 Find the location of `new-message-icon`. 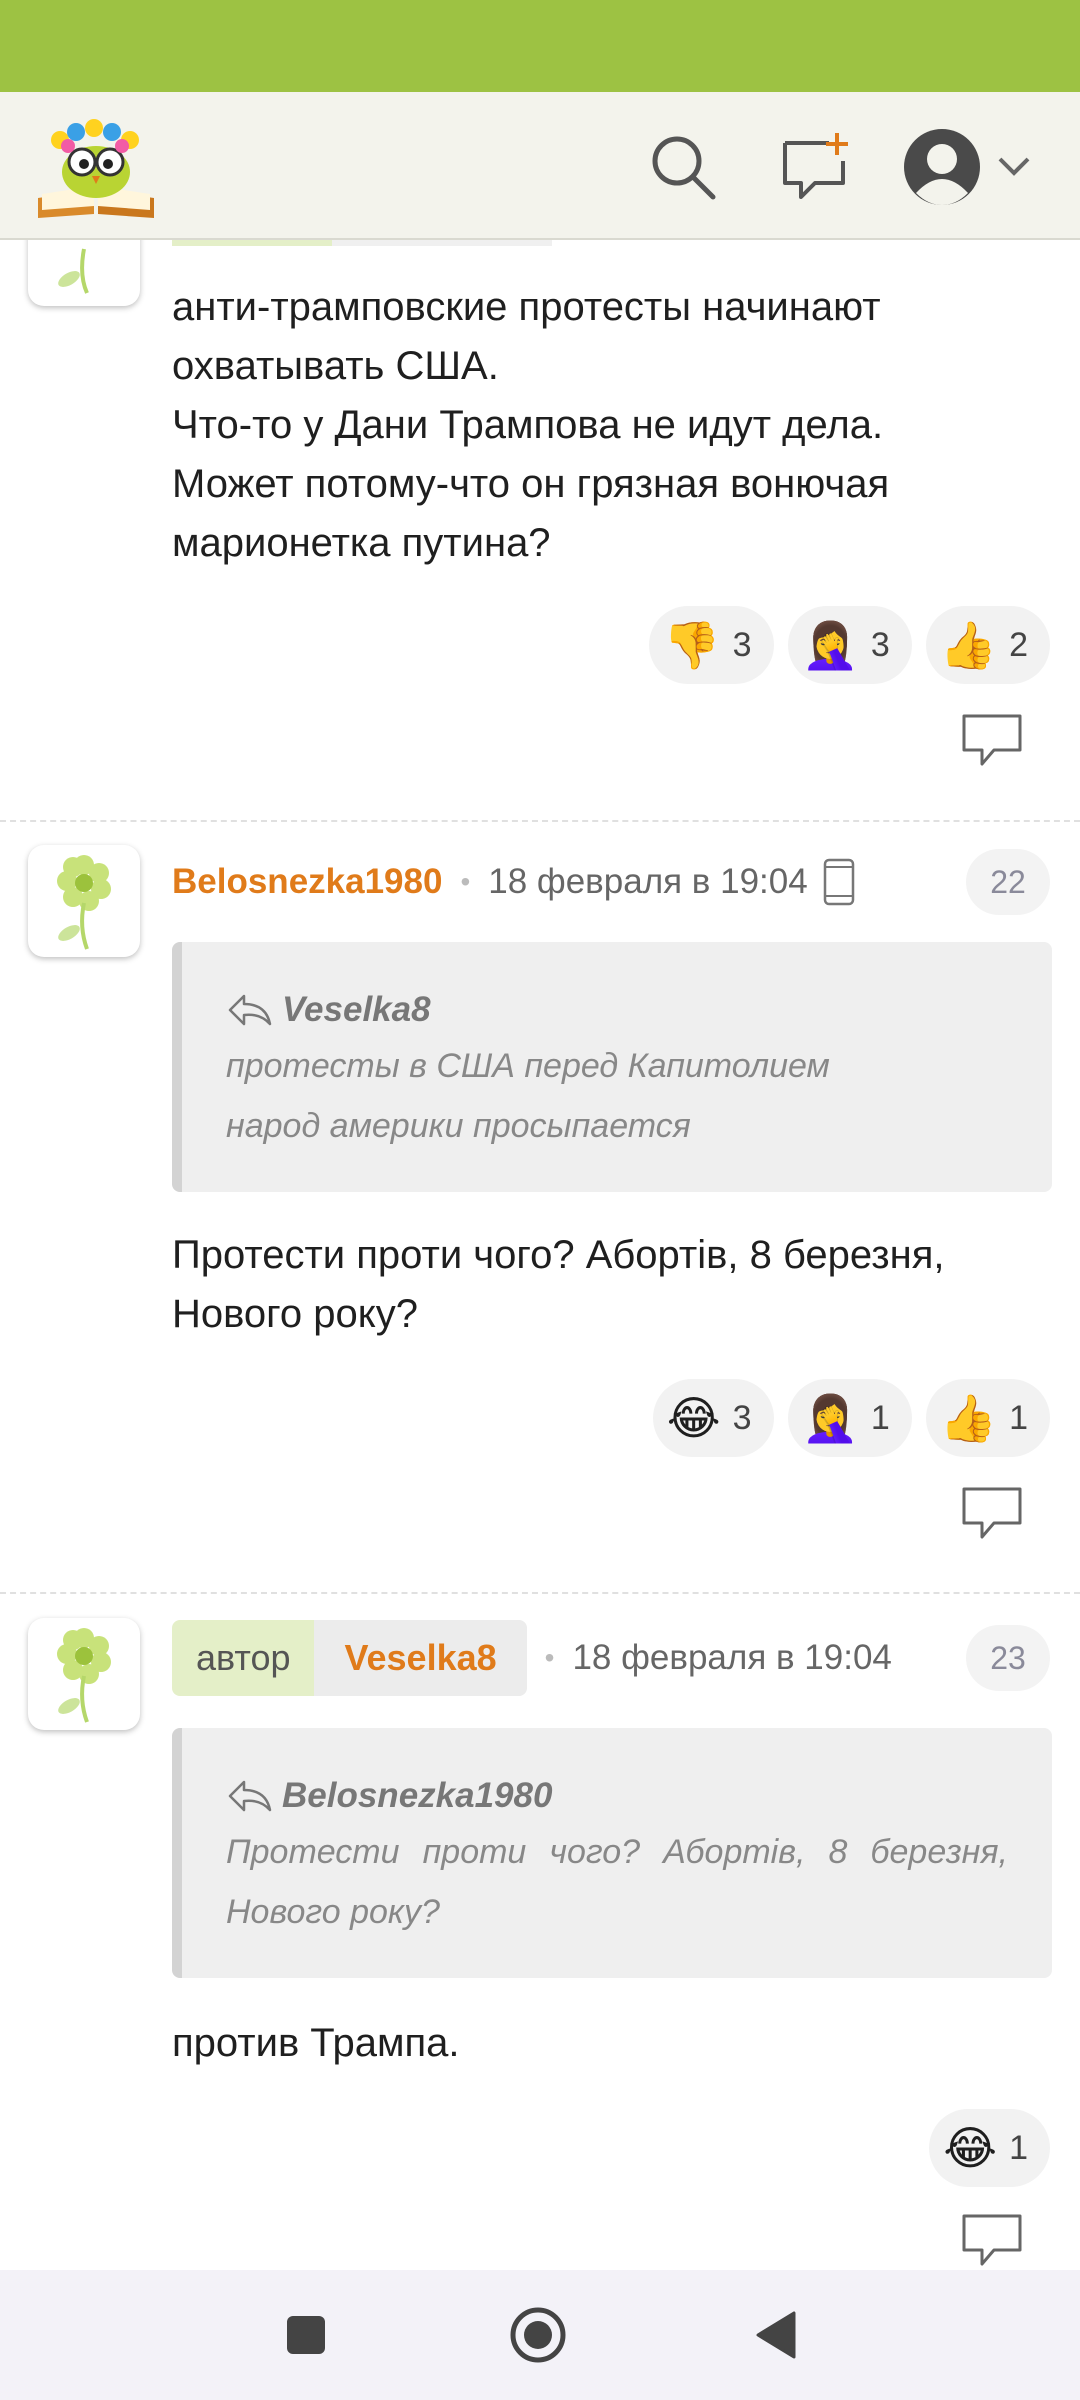

new-message-icon is located at coordinates (815, 167).